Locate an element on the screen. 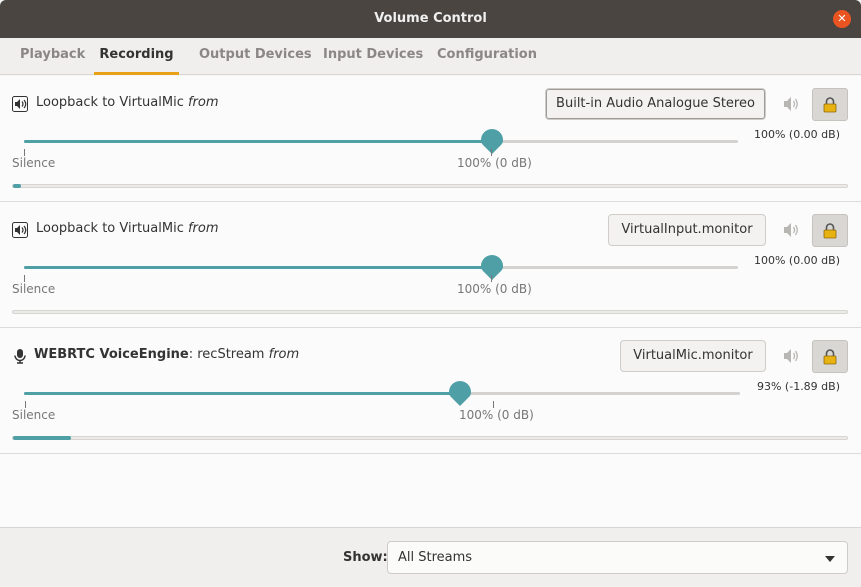 This screenshot has height=587, width=861. volume-level-text: 93% (-1.89 dB) is located at coordinates (798, 386).